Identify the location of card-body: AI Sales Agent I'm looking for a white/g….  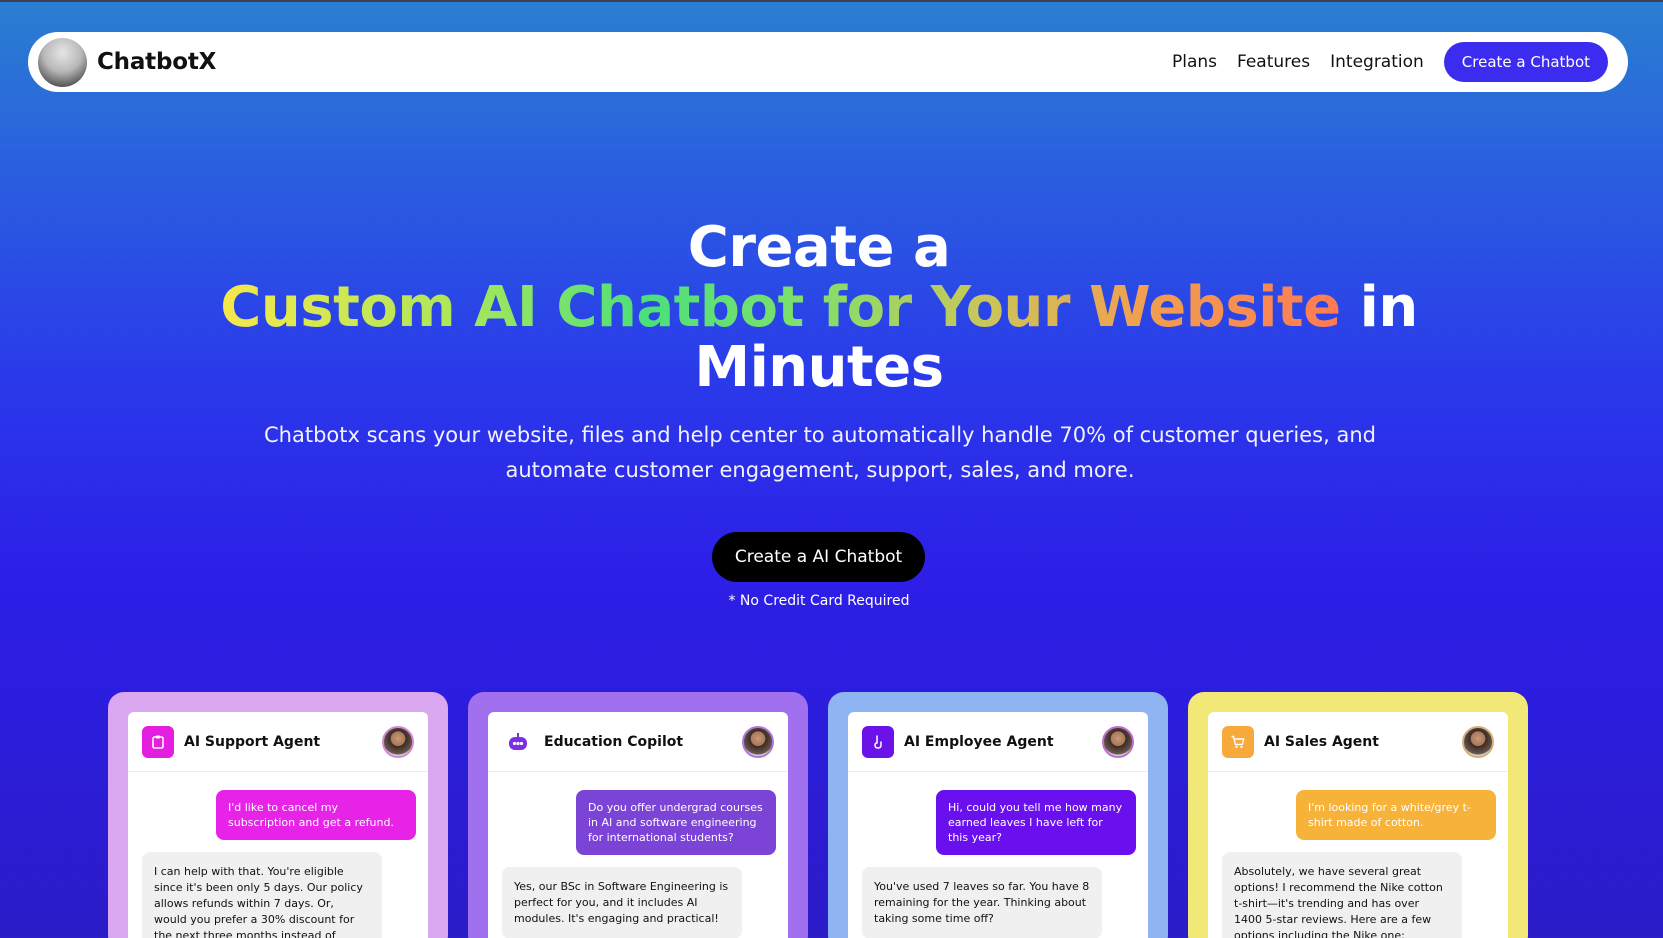
(1358, 825).